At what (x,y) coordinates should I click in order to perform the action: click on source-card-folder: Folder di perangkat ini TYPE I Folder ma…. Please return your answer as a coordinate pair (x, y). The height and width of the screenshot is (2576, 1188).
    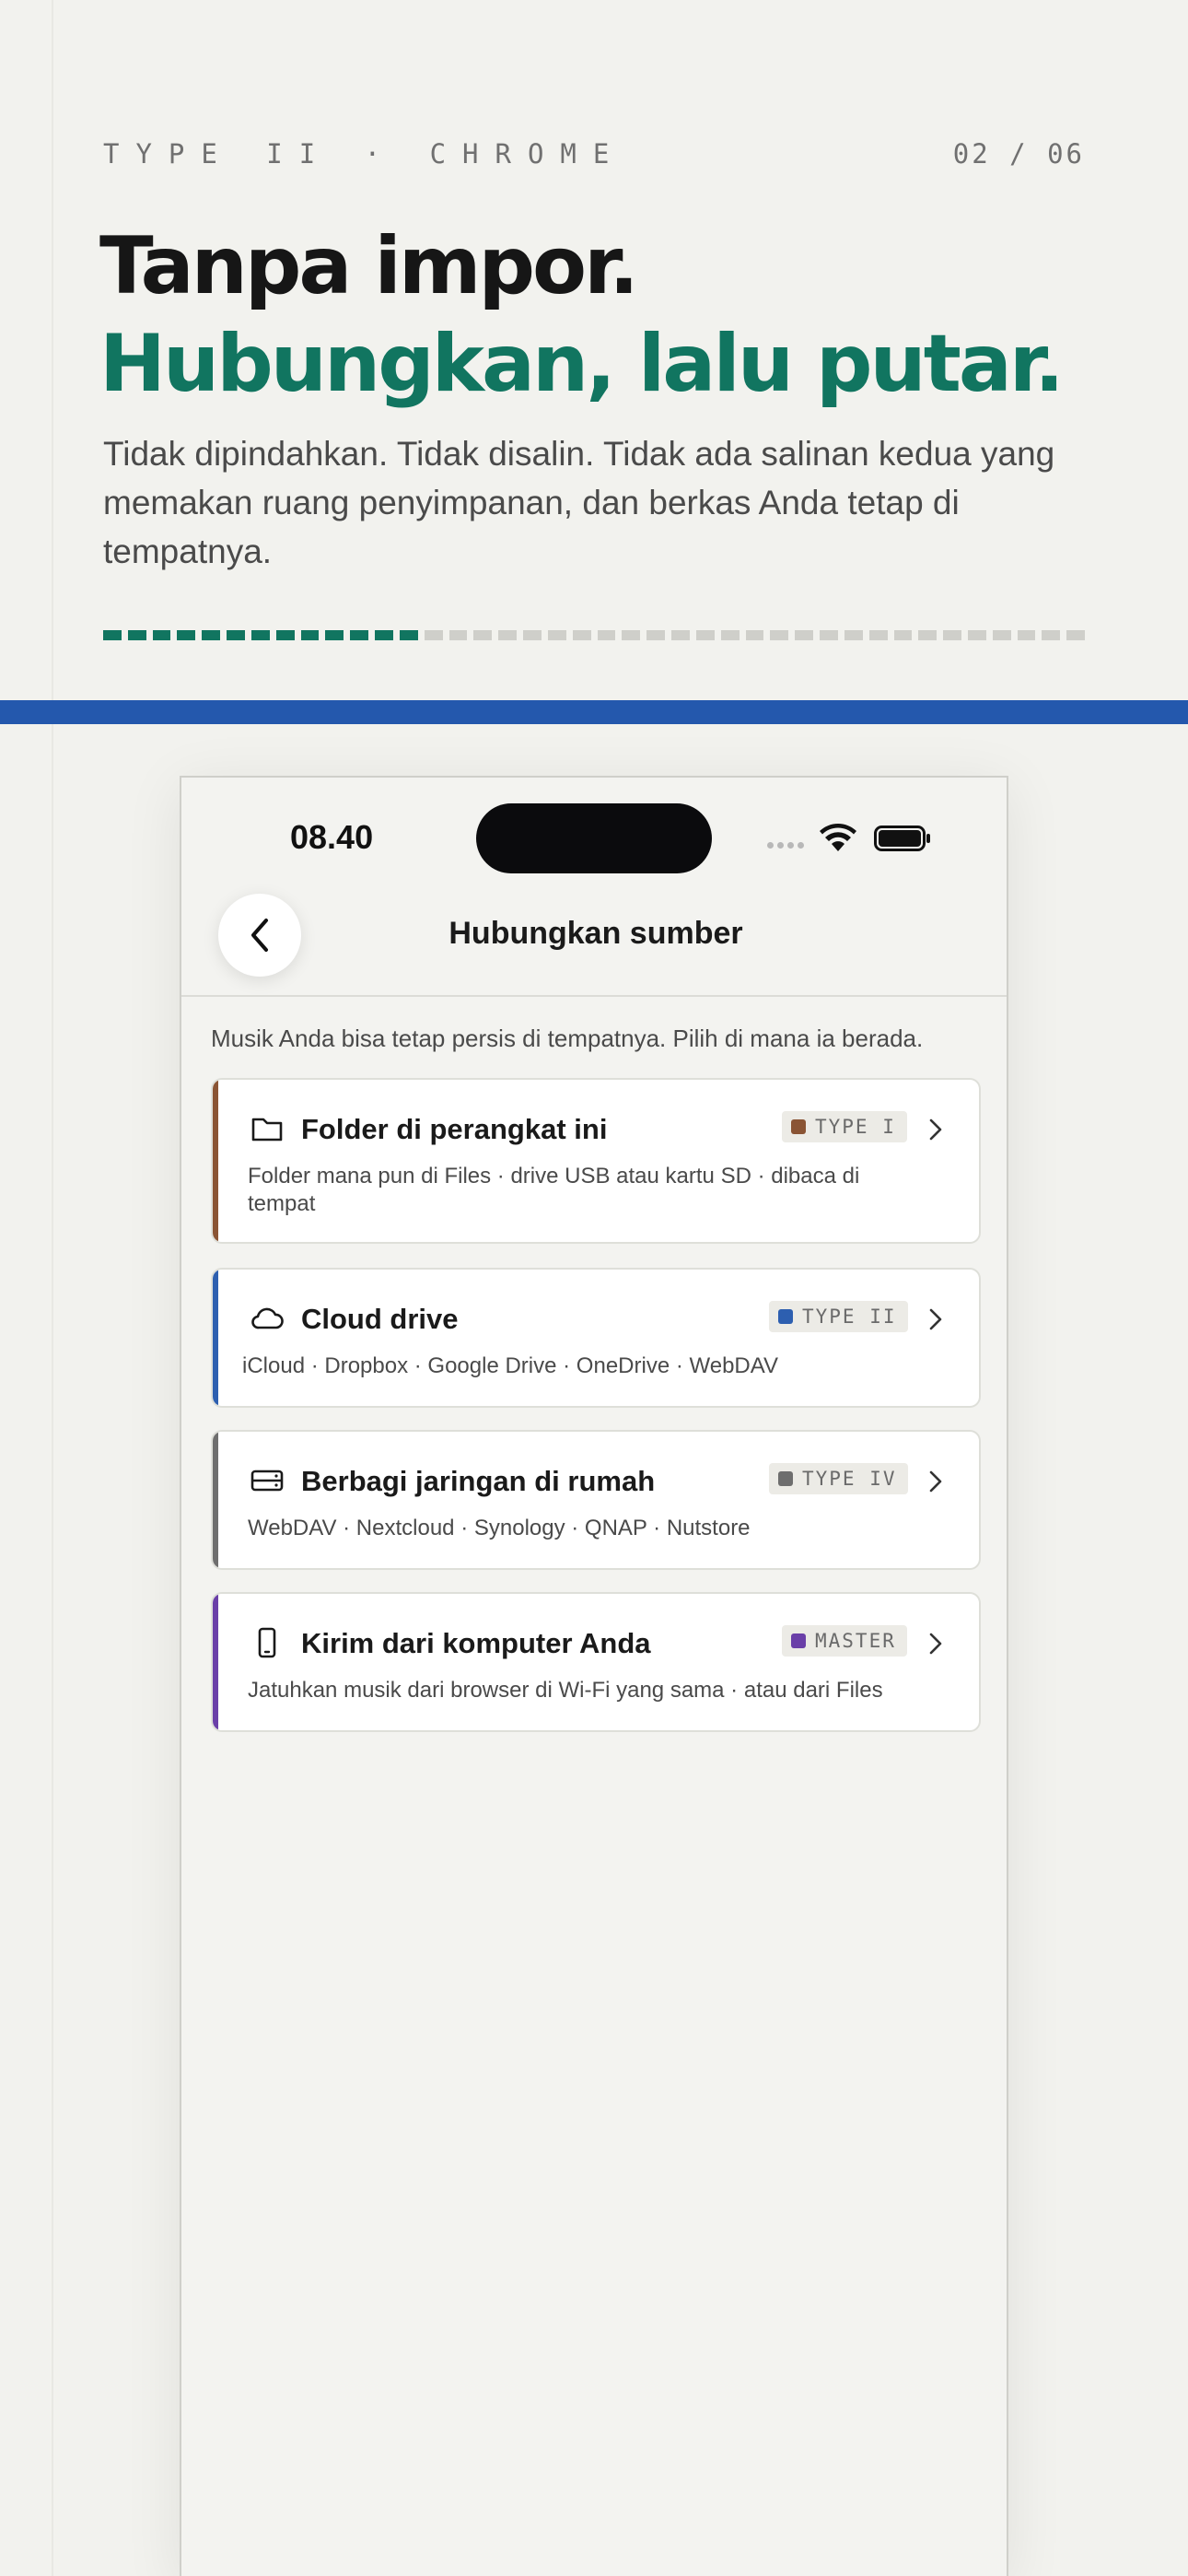
    Looking at the image, I should click on (596, 1161).